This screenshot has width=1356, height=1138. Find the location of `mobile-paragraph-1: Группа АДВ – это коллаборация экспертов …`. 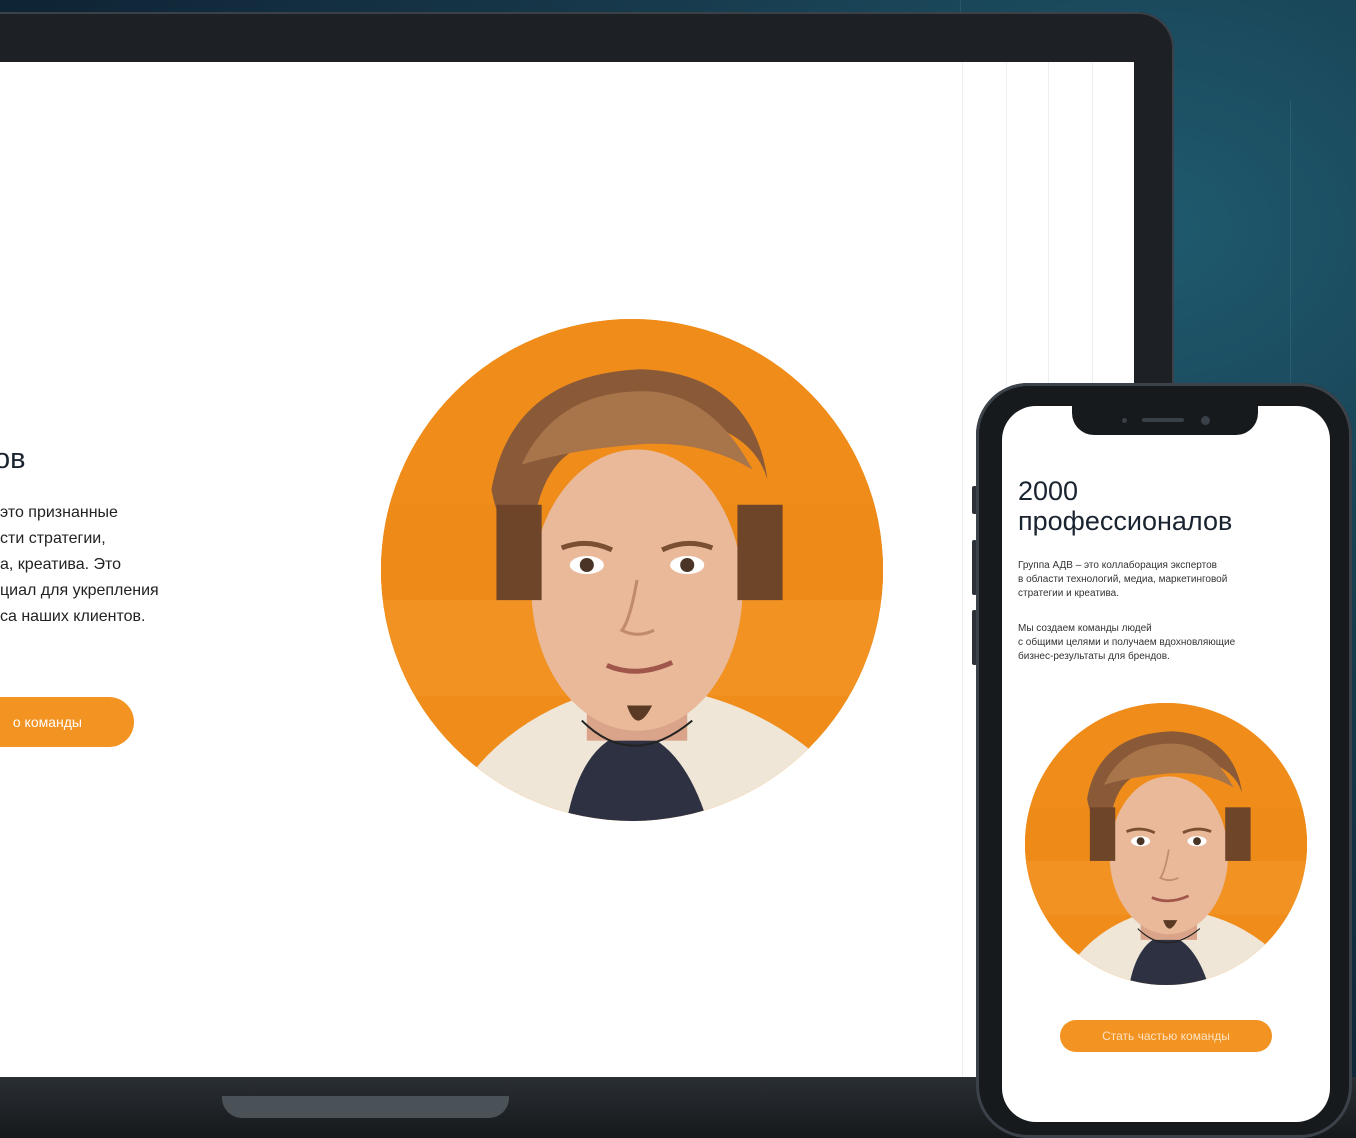

mobile-paragraph-1: Группа АДВ – это коллаборация экспертов … is located at coordinates (1122, 580).